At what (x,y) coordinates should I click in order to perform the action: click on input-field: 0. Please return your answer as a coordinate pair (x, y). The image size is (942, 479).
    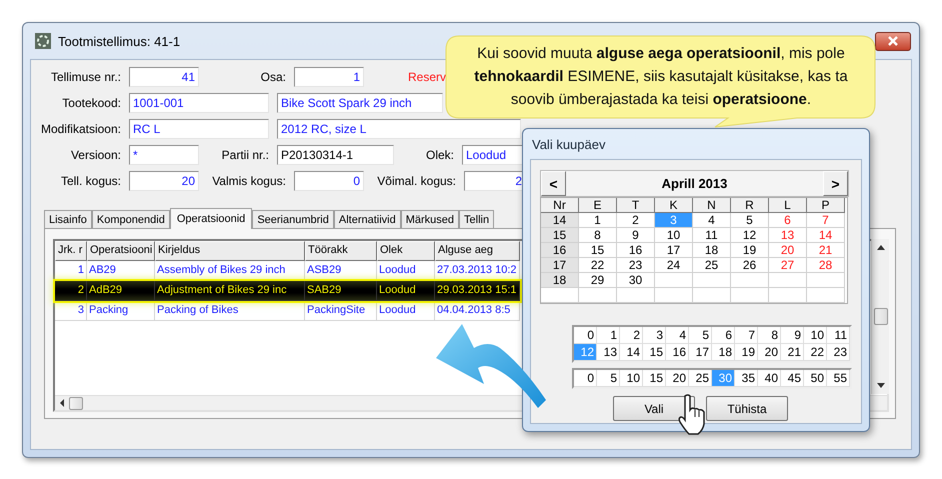
    Looking at the image, I should click on (329, 181).